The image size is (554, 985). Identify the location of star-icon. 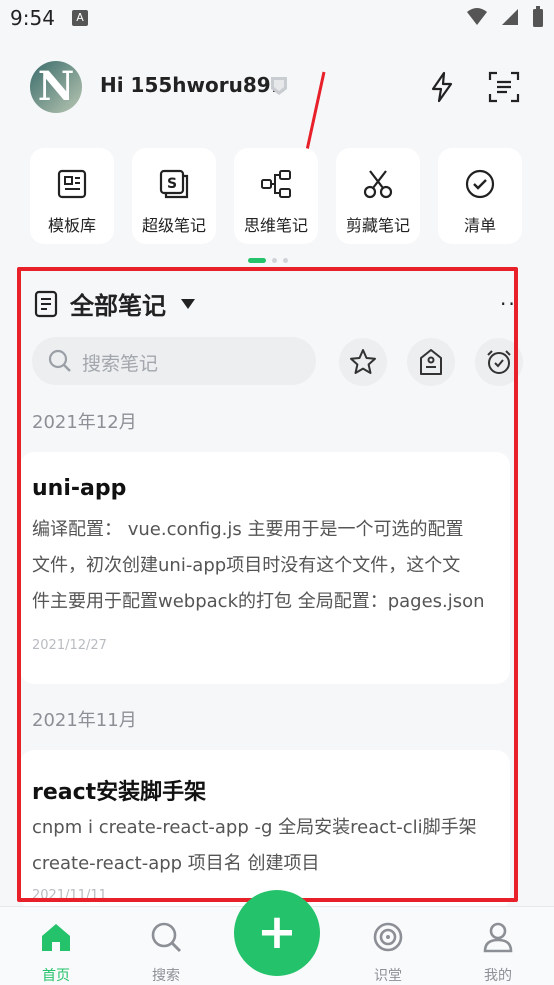
(363, 361).